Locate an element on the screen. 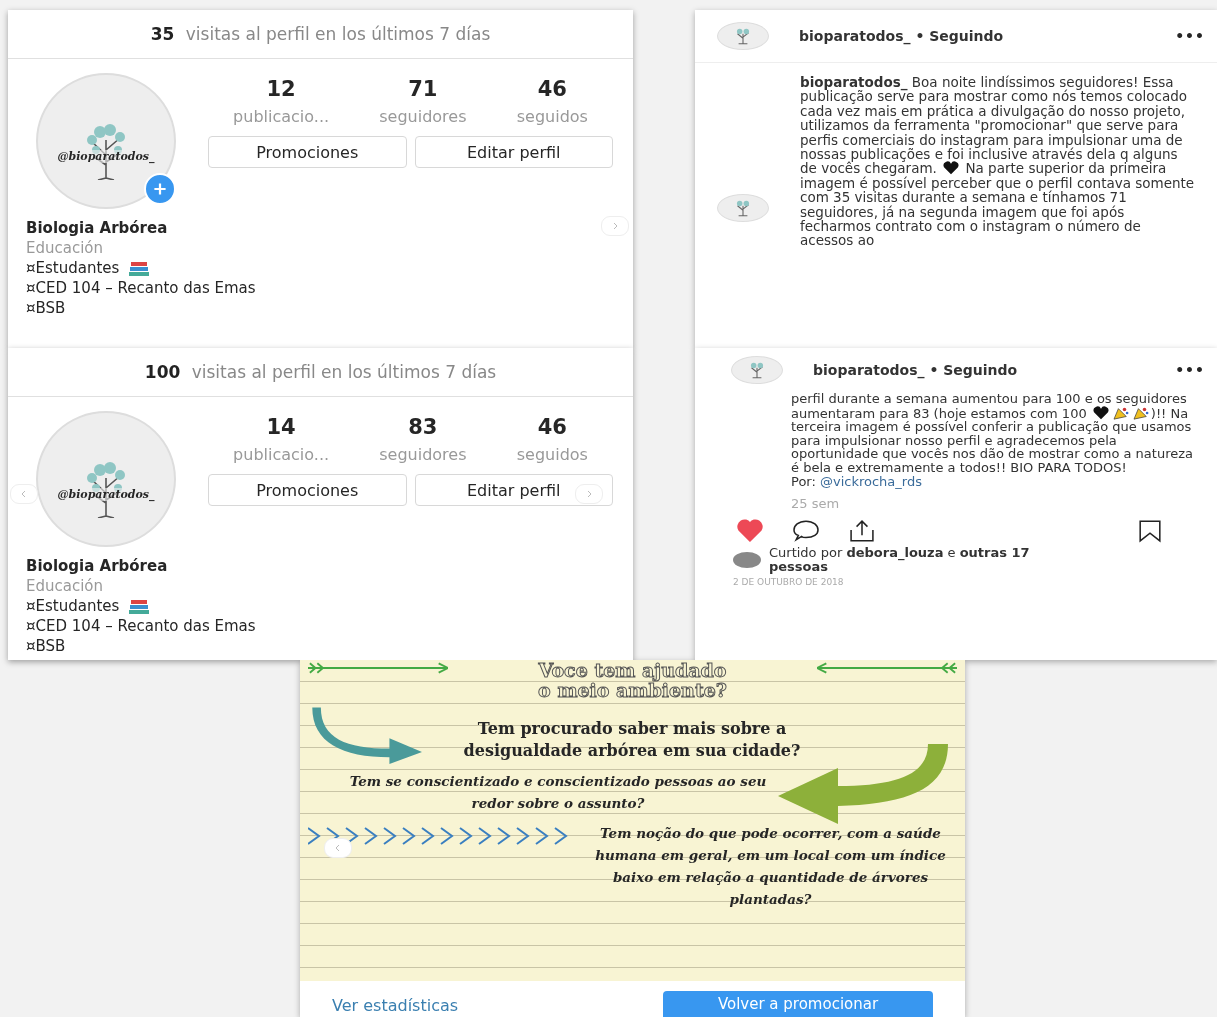  post-date: 2 DE OUTUBRO DE 2018 is located at coordinates (789, 582).